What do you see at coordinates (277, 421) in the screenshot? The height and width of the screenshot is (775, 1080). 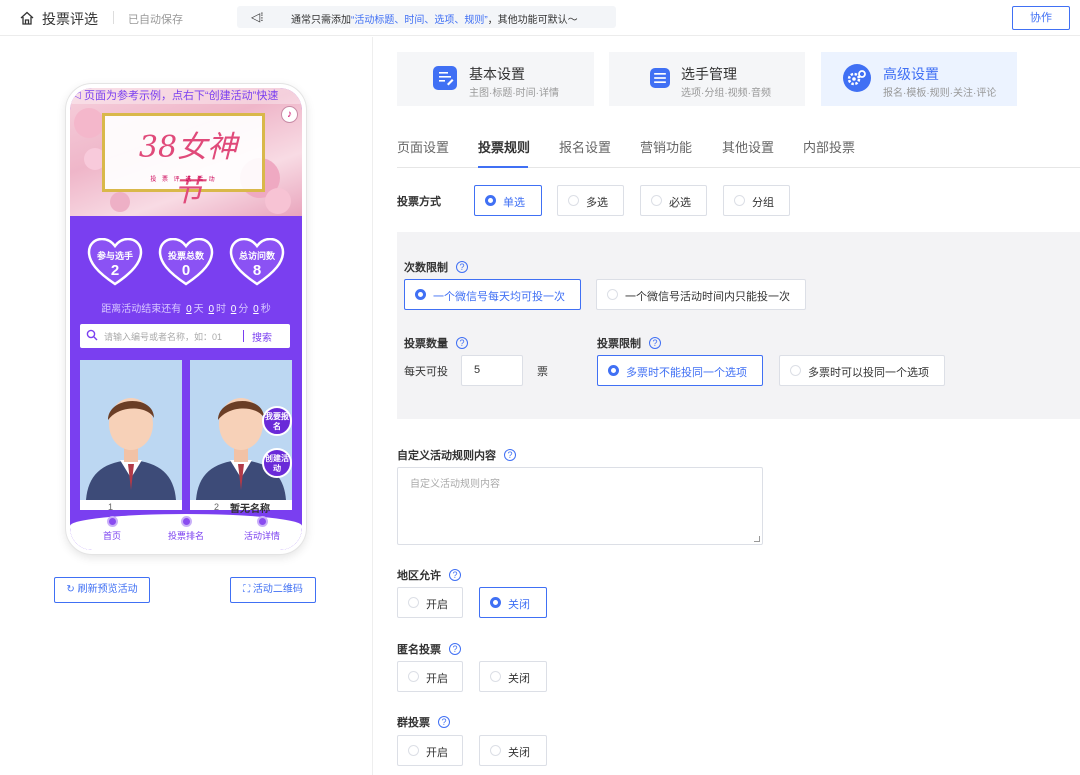 I see `signup-float-button: 我要报名` at bounding box center [277, 421].